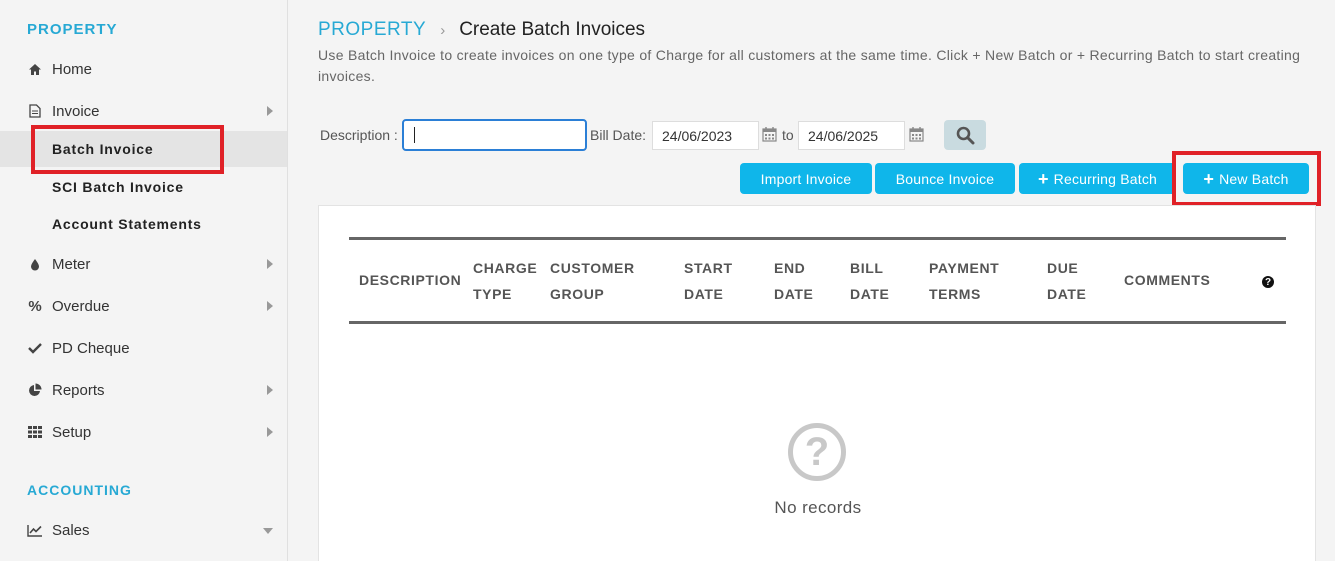 The image size is (1335, 561). Describe the element at coordinates (143, 432) in the screenshot. I see `sidebar-item-setup: Setup` at that location.